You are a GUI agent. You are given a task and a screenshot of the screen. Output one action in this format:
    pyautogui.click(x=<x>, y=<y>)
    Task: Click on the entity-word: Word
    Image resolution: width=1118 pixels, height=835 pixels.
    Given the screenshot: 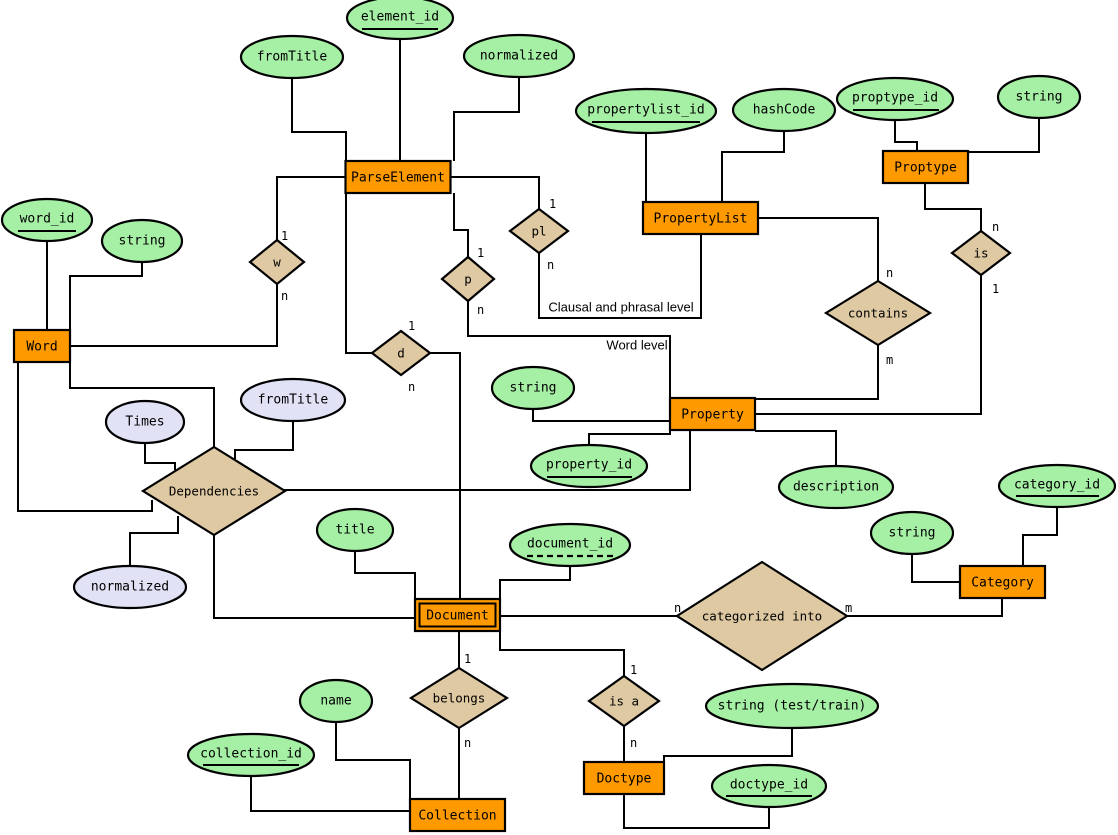 What is the action you would take?
    pyautogui.click(x=42, y=346)
    